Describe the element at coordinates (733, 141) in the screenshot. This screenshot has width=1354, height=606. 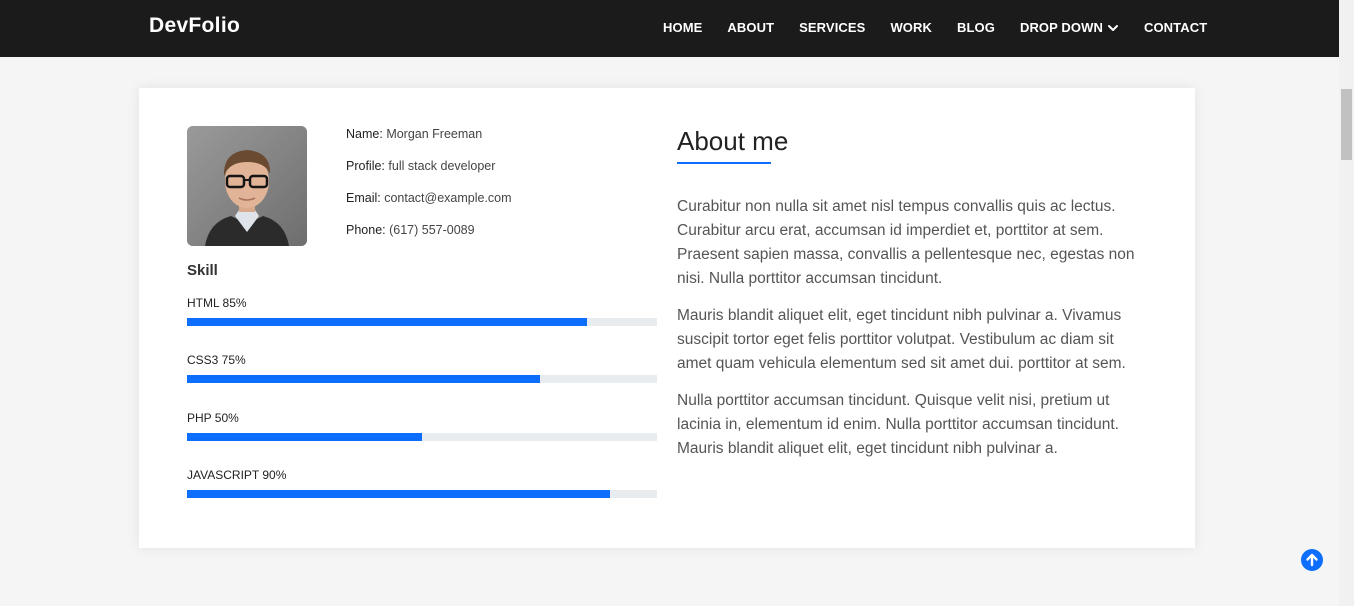
I see `about-title: About me` at that location.